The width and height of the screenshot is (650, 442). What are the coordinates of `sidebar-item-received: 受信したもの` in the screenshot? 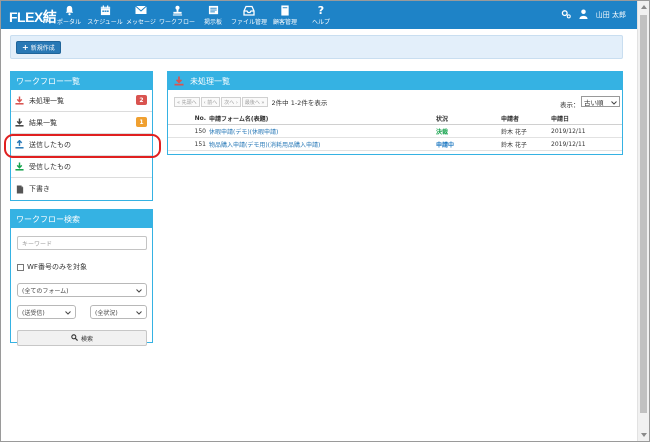 It's located at (81, 167).